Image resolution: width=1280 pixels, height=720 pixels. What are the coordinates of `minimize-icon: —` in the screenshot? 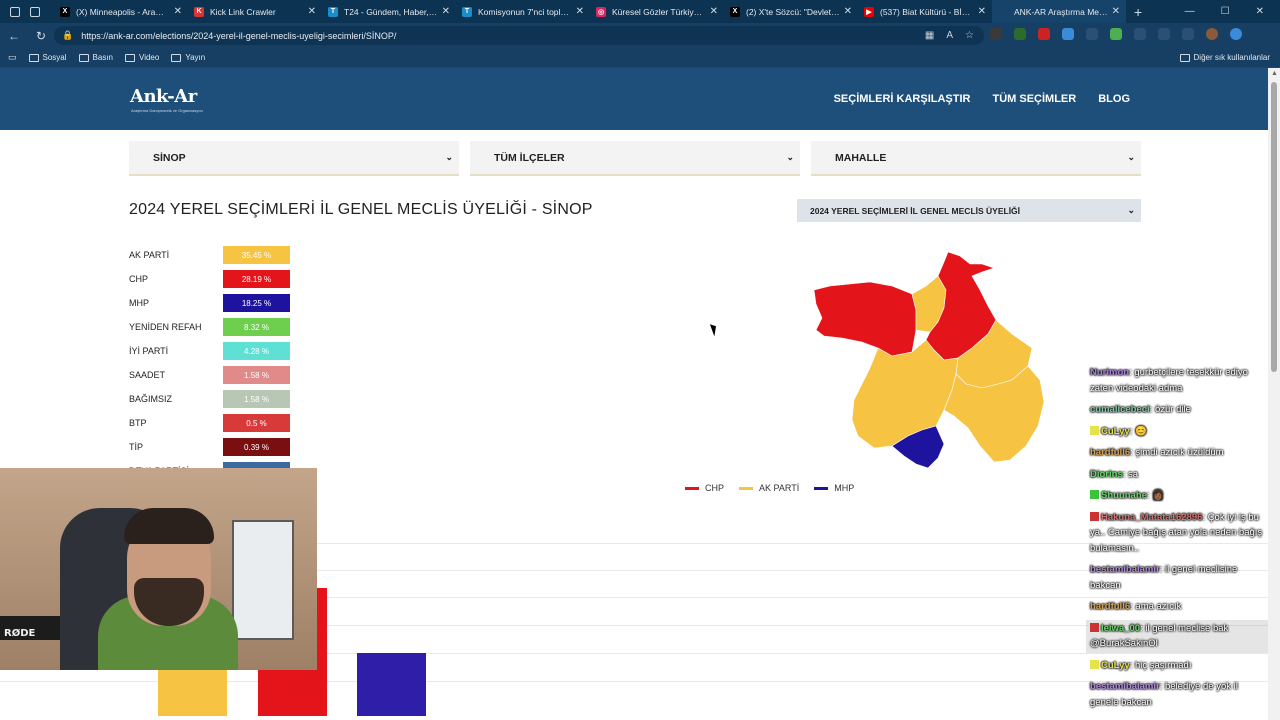 It's located at (1190, 11).